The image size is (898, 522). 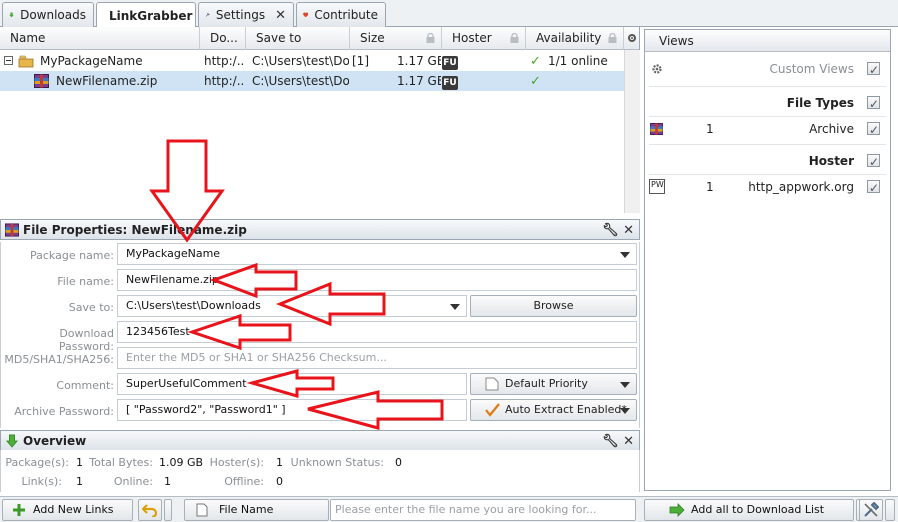 What do you see at coordinates (91, 61) in the screenshot?
I see `row-name: MyPackageName` at bounding box center [91, 61].